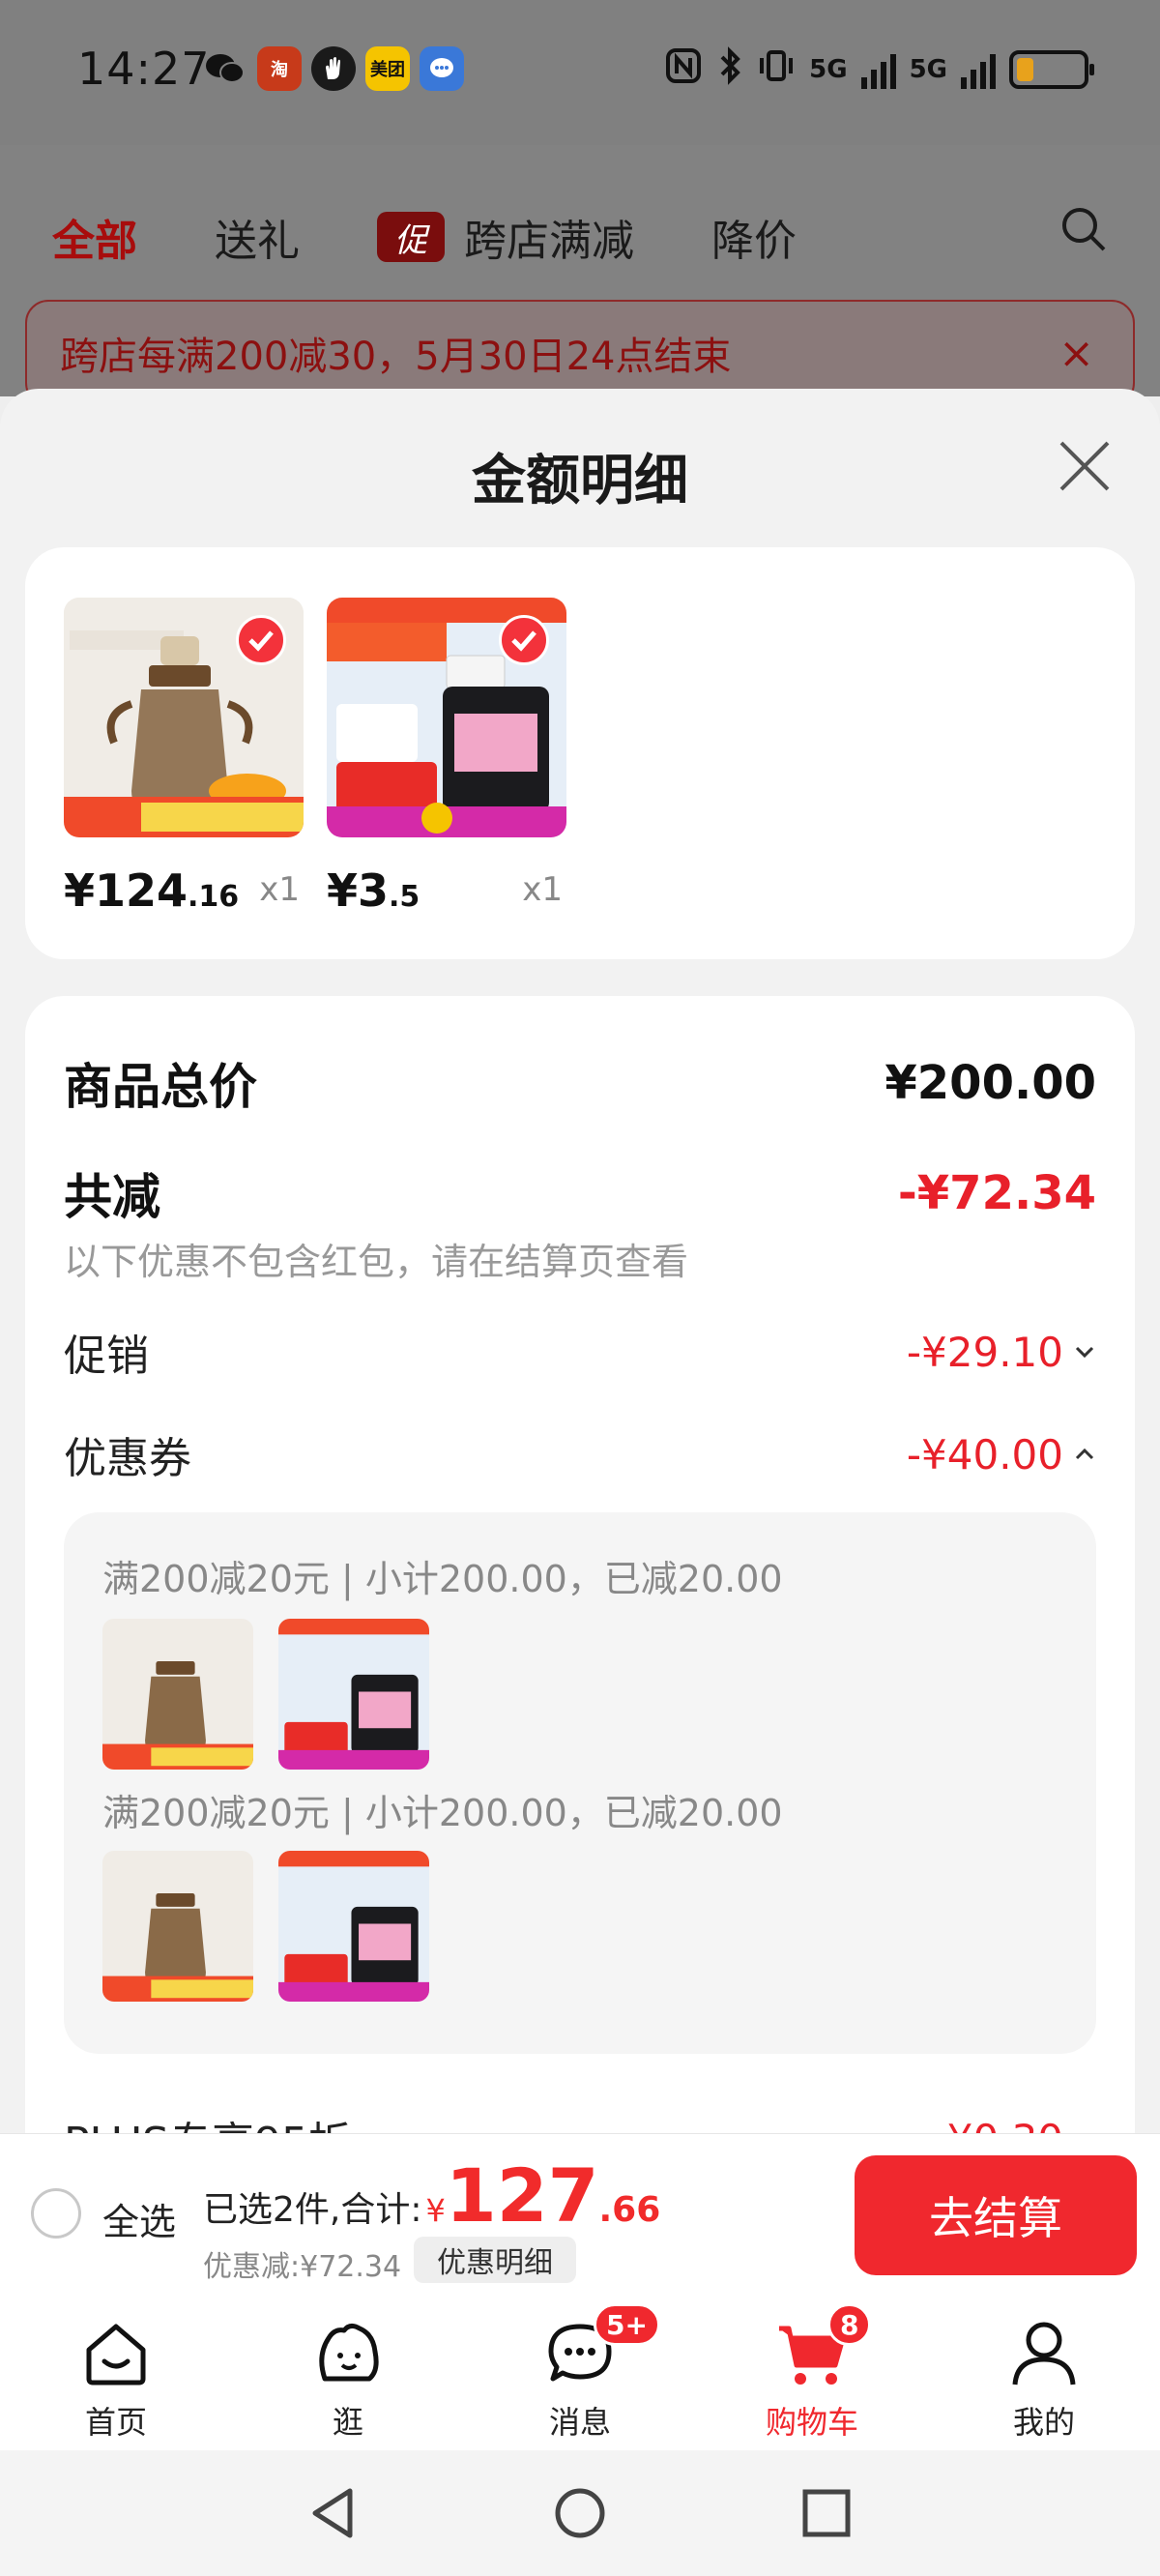  Describe the element at coordinates (160, 1087) in the screenshot. I see `total-price-label: 商品总价` at that location.